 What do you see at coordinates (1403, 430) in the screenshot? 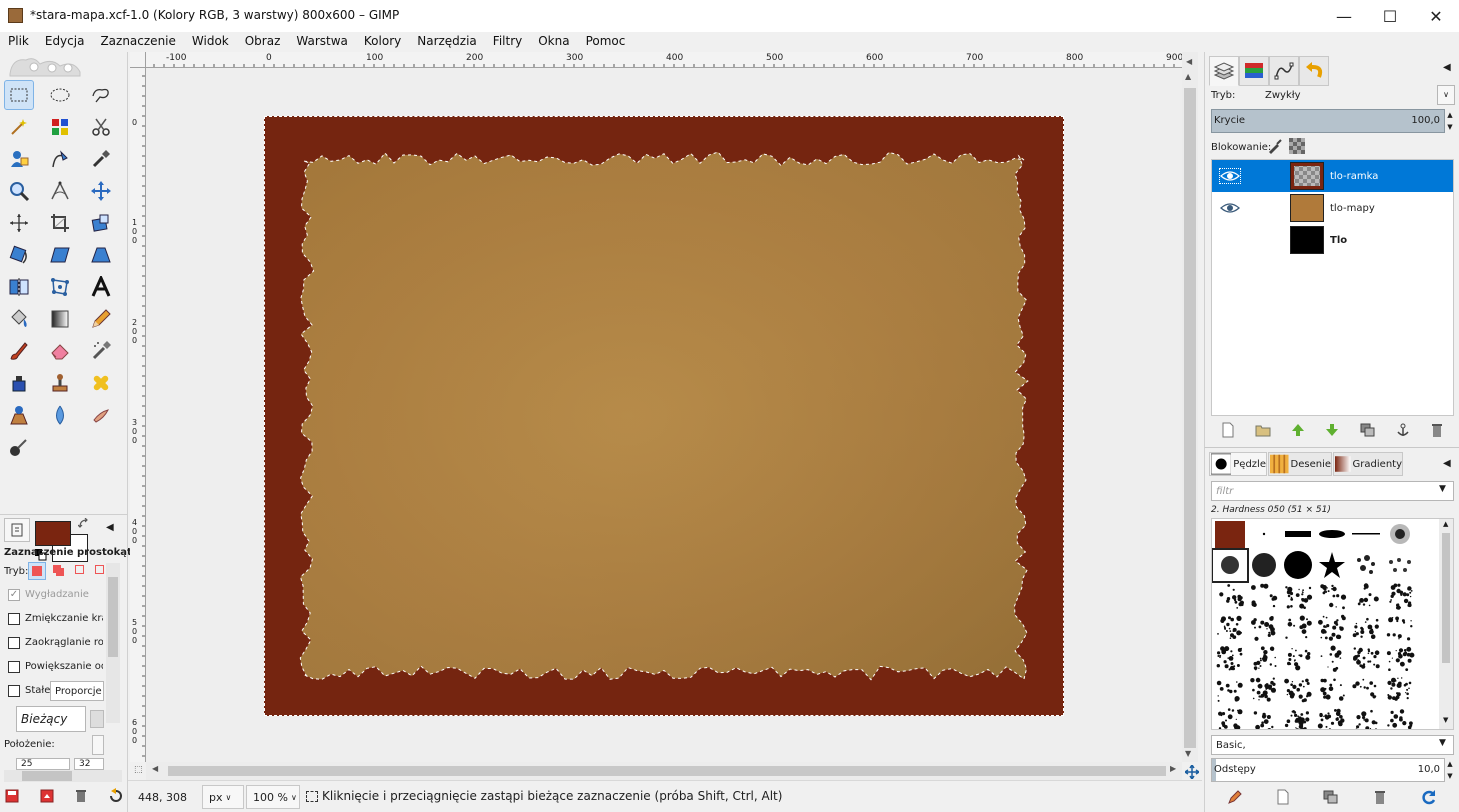
I see `anchor-layer-icon` at bounding box center [1403, 430].